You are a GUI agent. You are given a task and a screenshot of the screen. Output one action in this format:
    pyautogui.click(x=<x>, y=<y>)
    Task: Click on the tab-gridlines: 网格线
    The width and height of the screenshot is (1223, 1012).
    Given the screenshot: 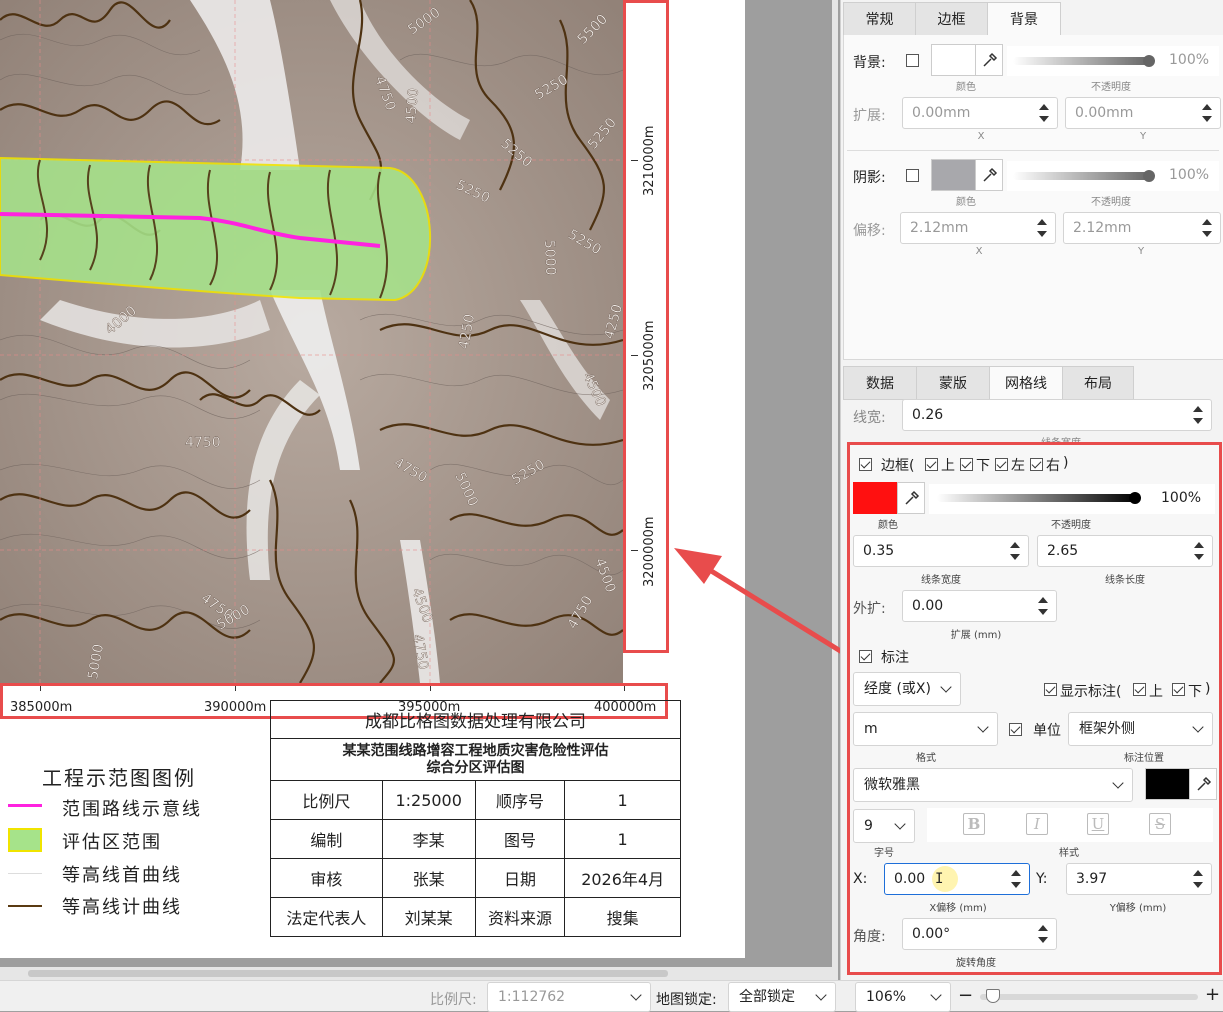 What is the action you would take?
    pyautogui.click(x=1026, y=383)
    